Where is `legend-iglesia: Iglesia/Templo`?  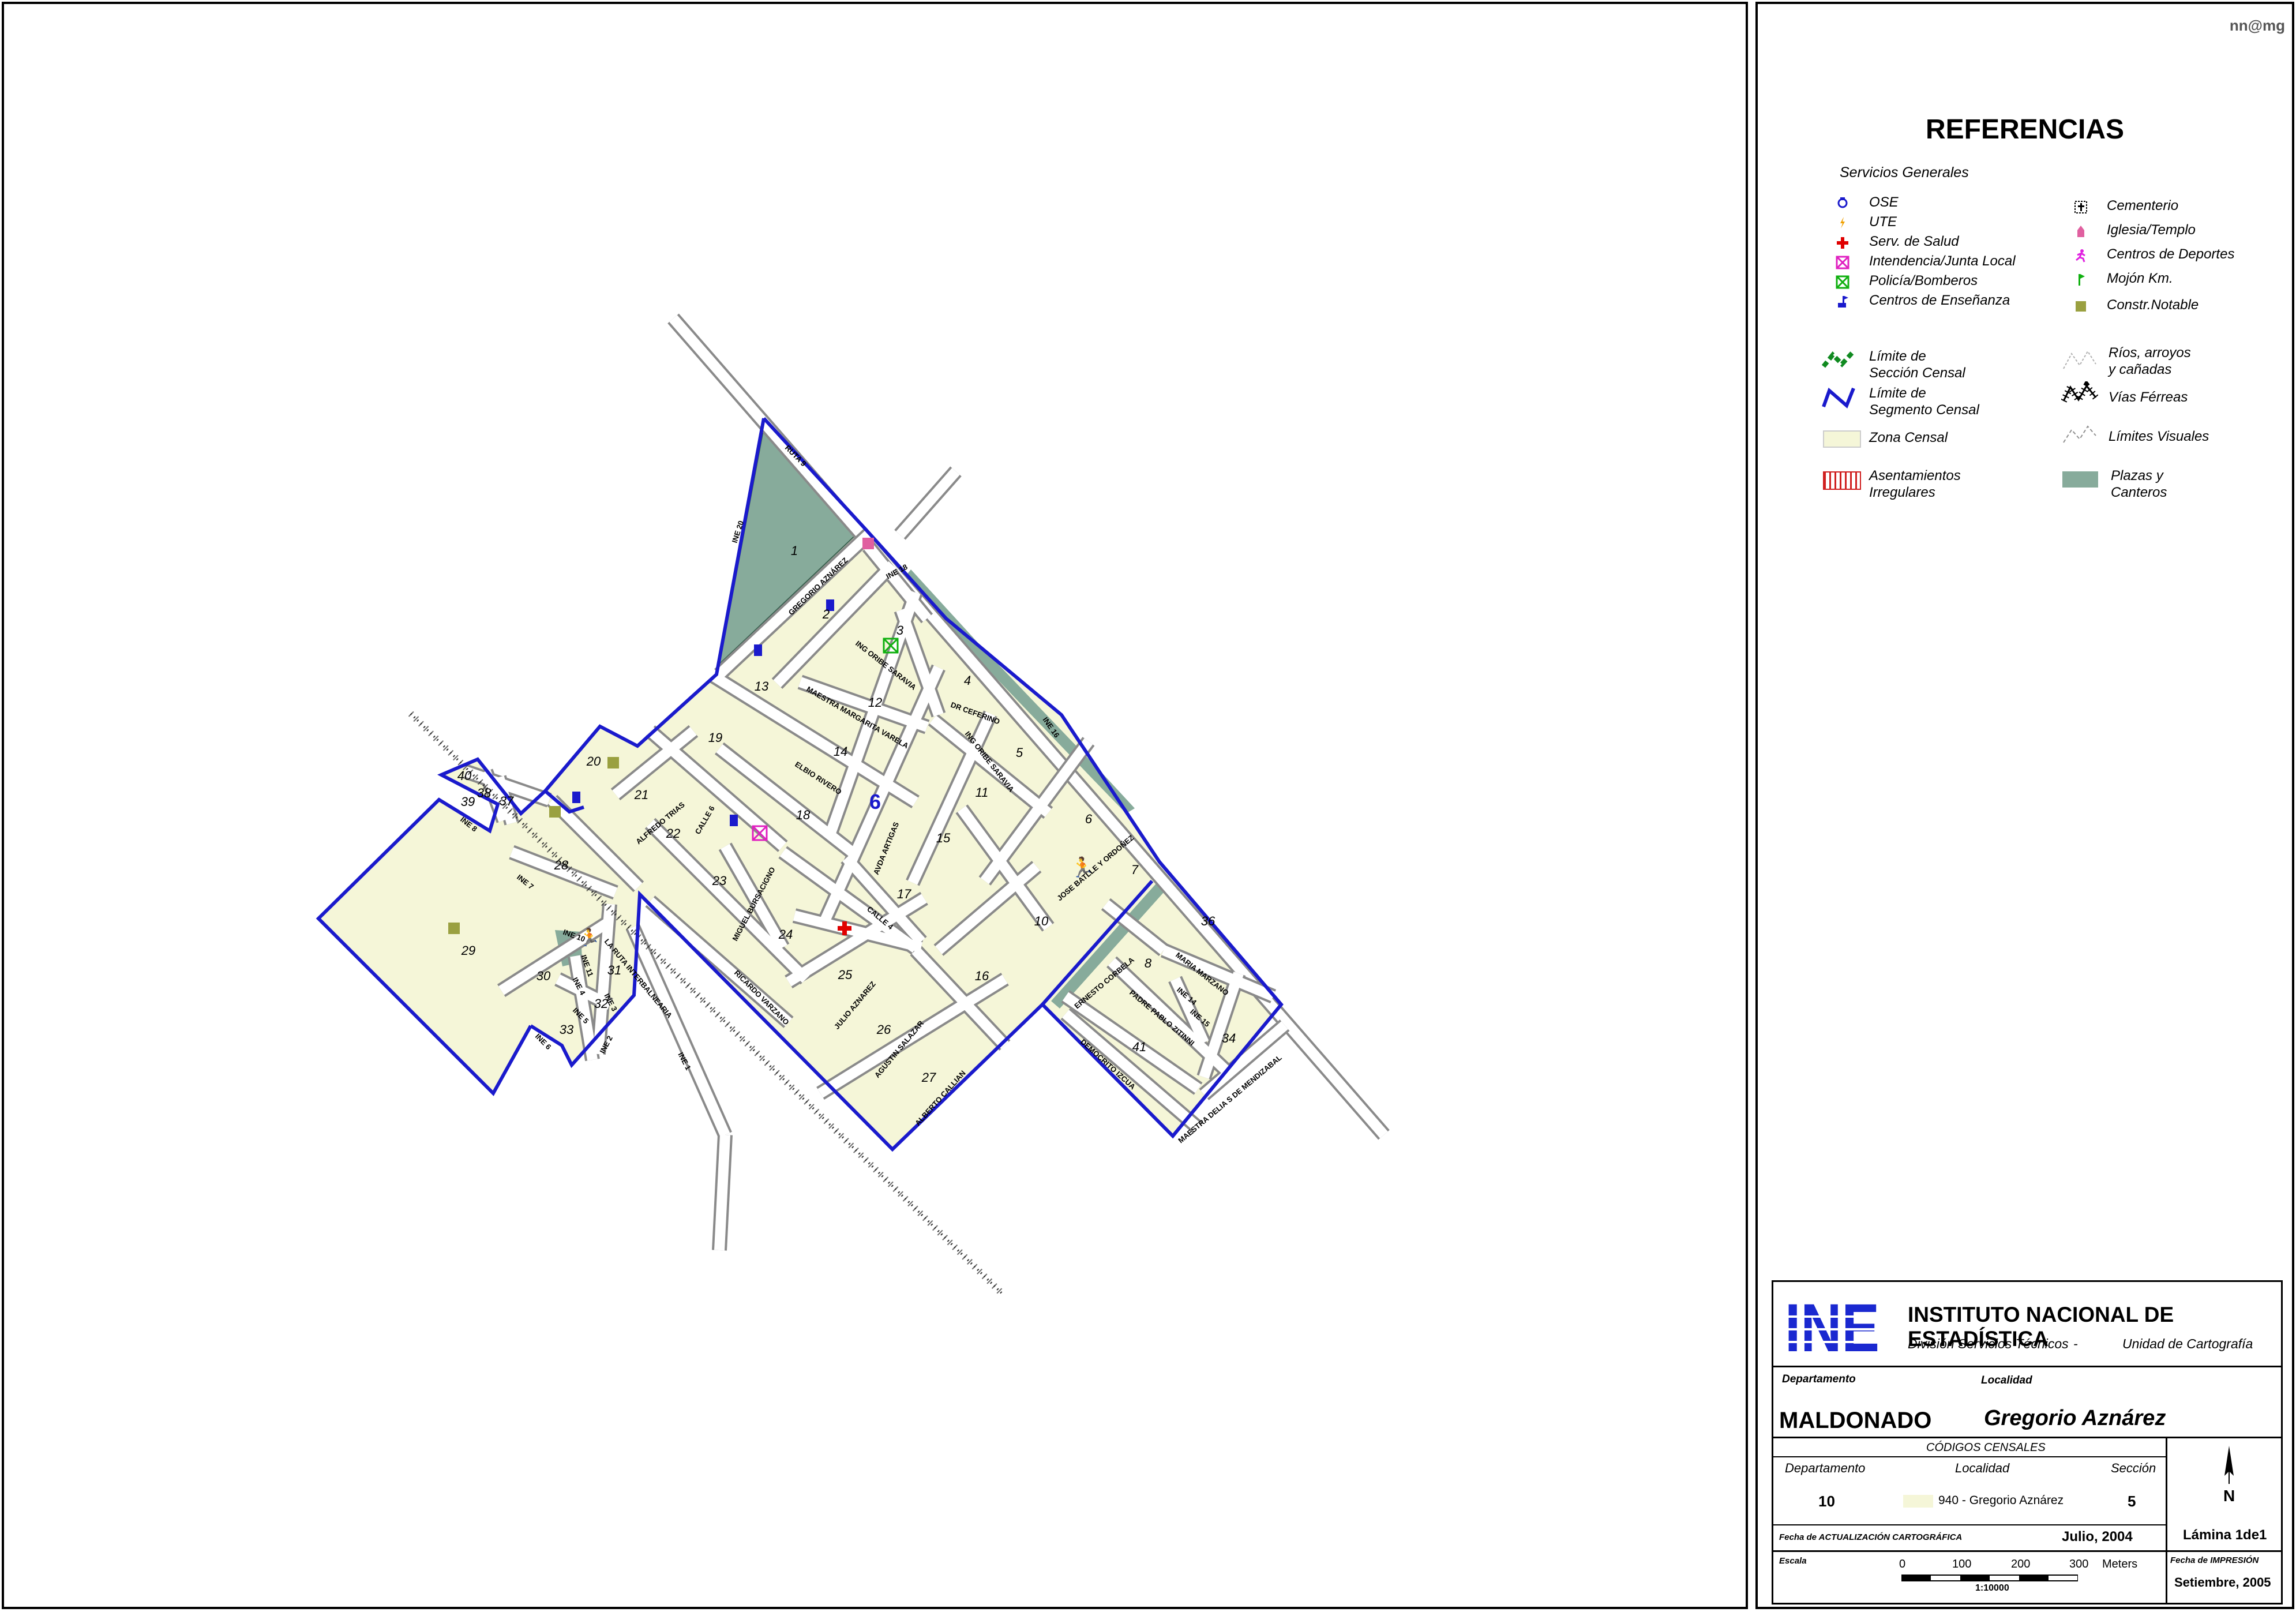
legend-iglesia: Iglesia/Templo is located at coordinates (2151, 230).